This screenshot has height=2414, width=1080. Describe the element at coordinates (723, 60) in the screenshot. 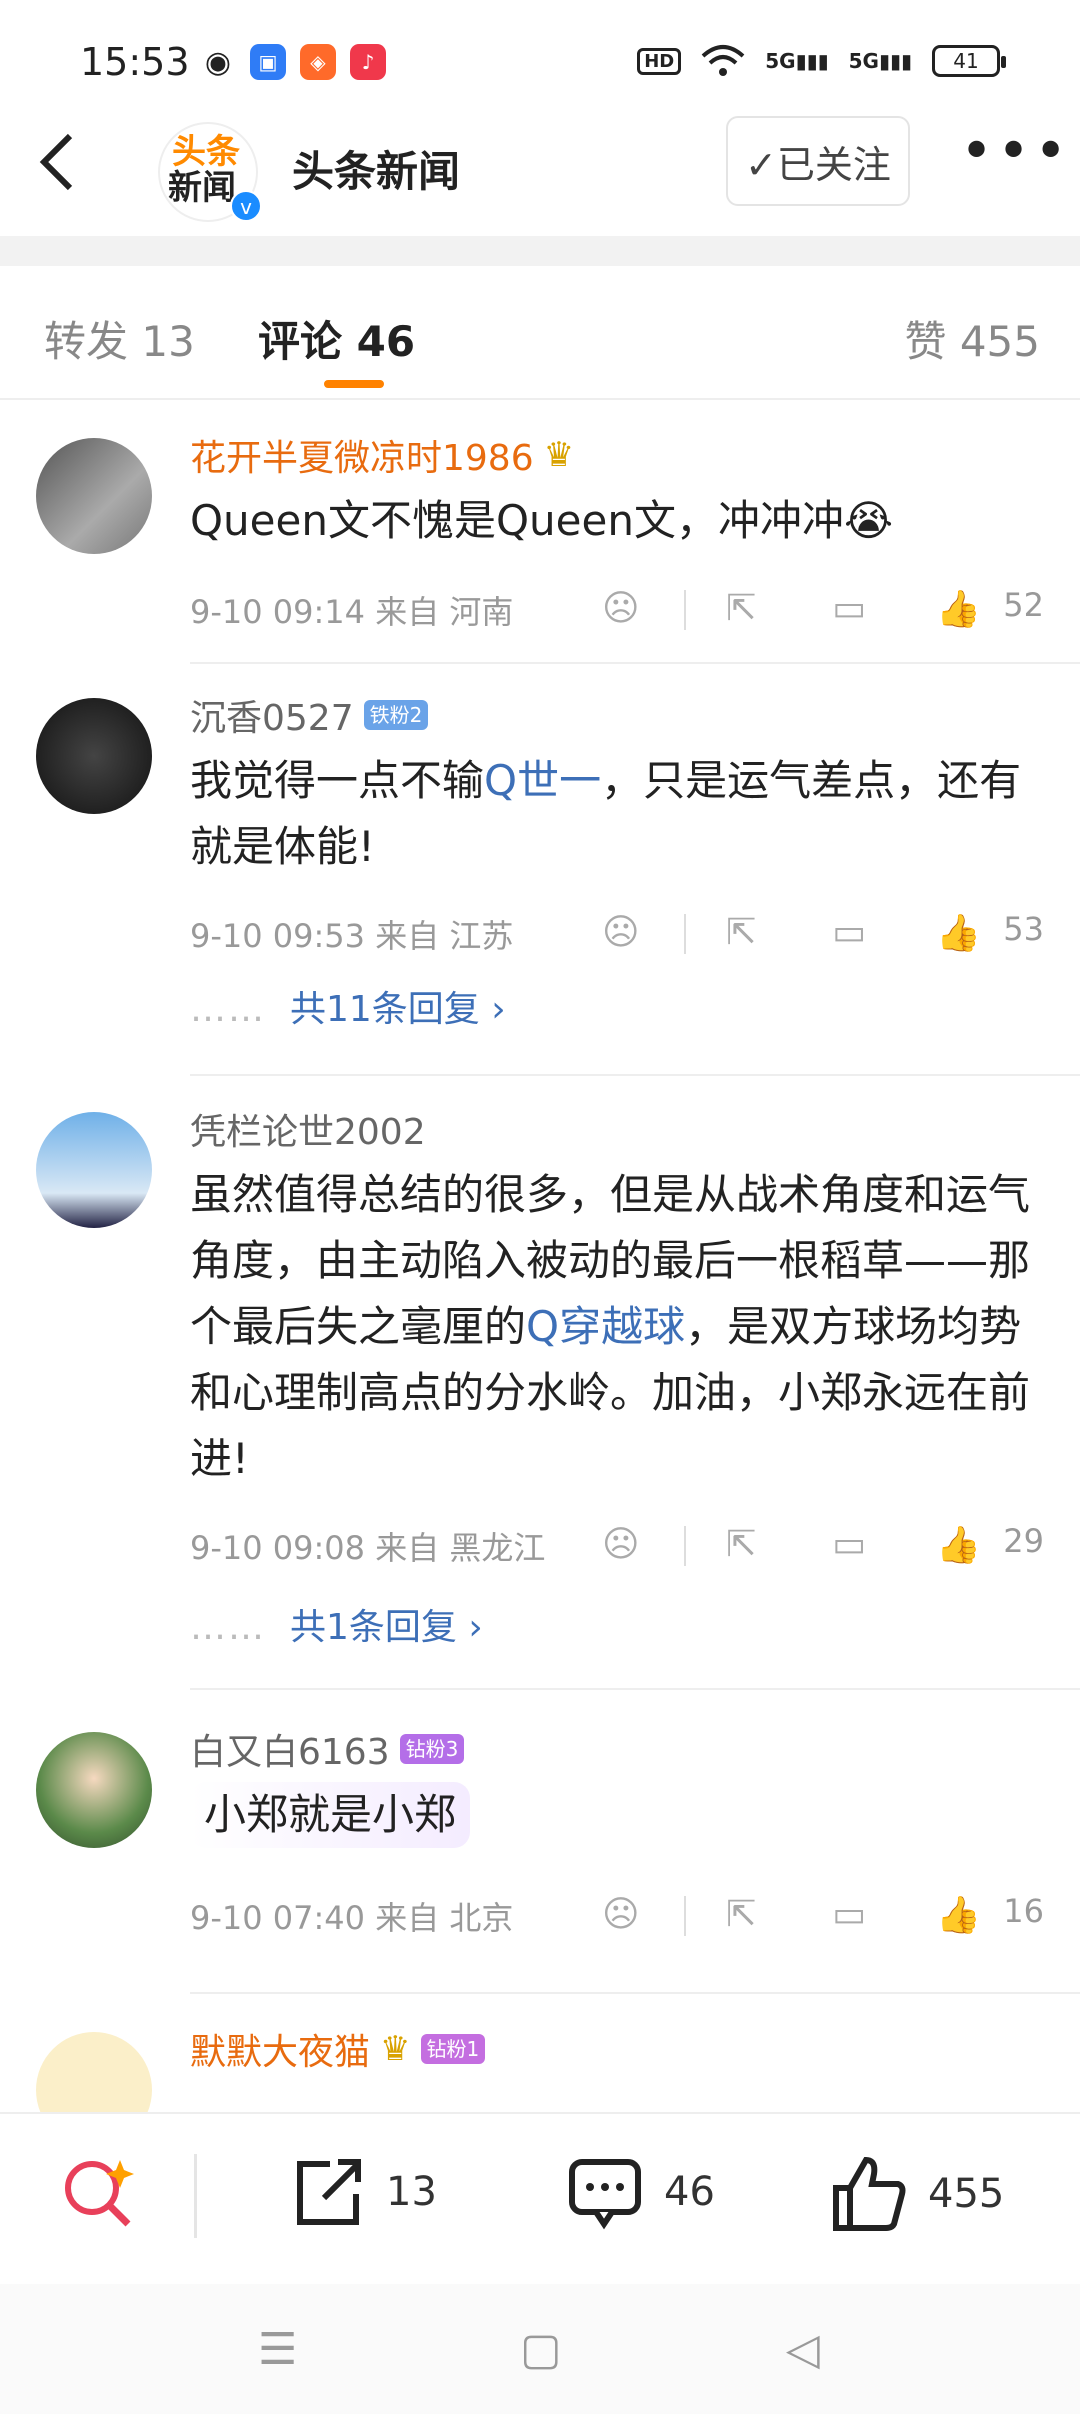

I see `wifi-icon` at that location.